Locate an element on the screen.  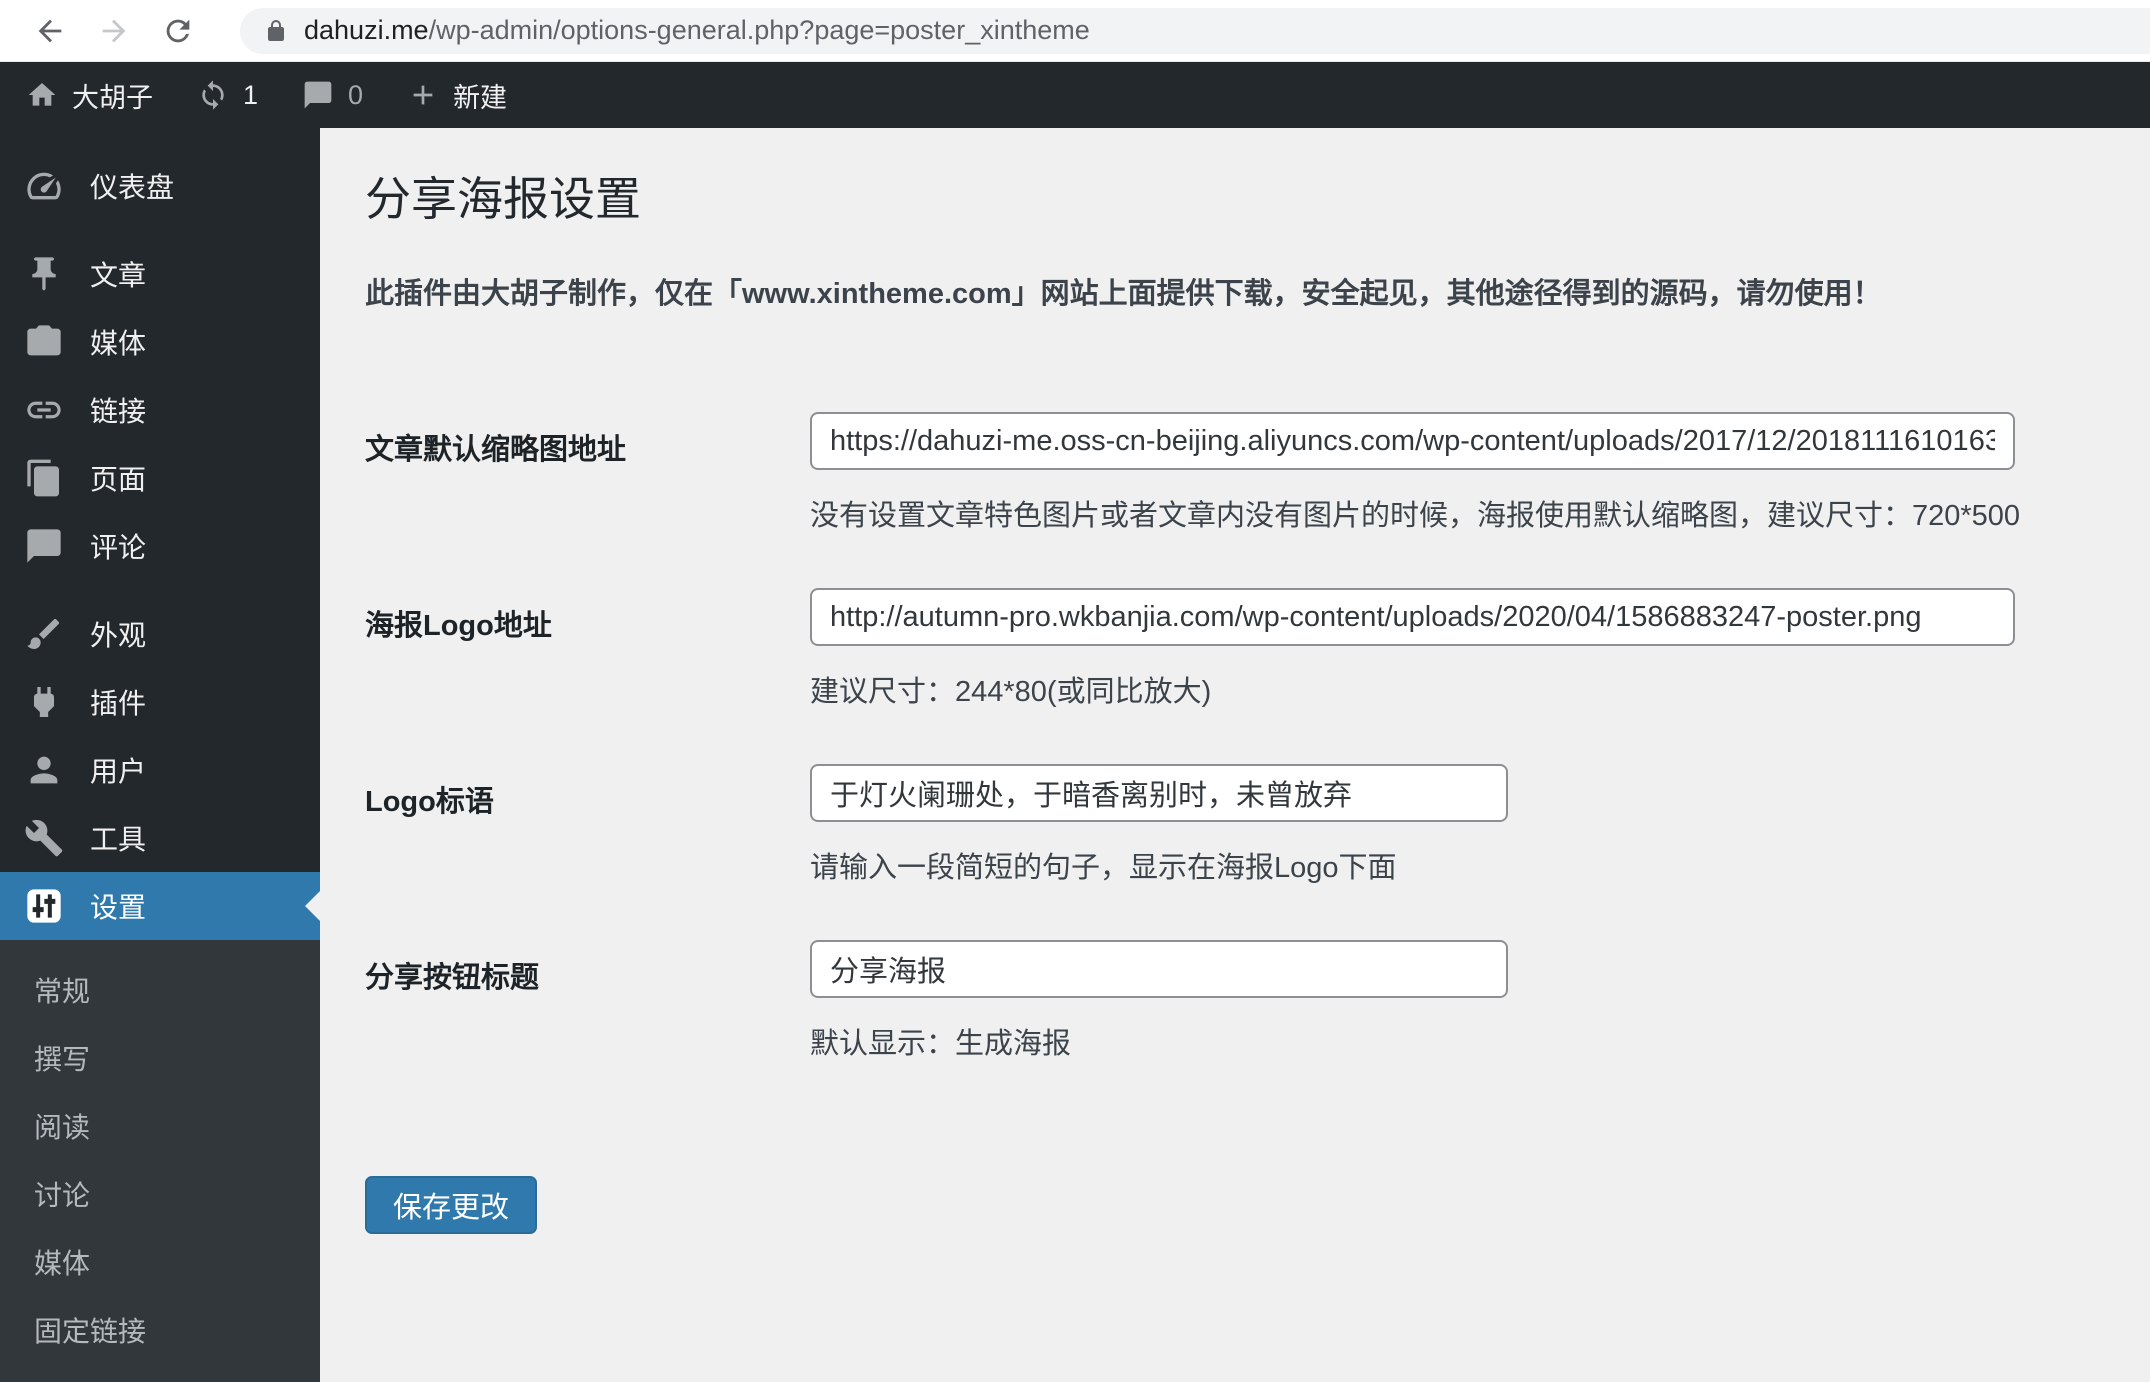
user-icon is located at coordinates (44, 770).